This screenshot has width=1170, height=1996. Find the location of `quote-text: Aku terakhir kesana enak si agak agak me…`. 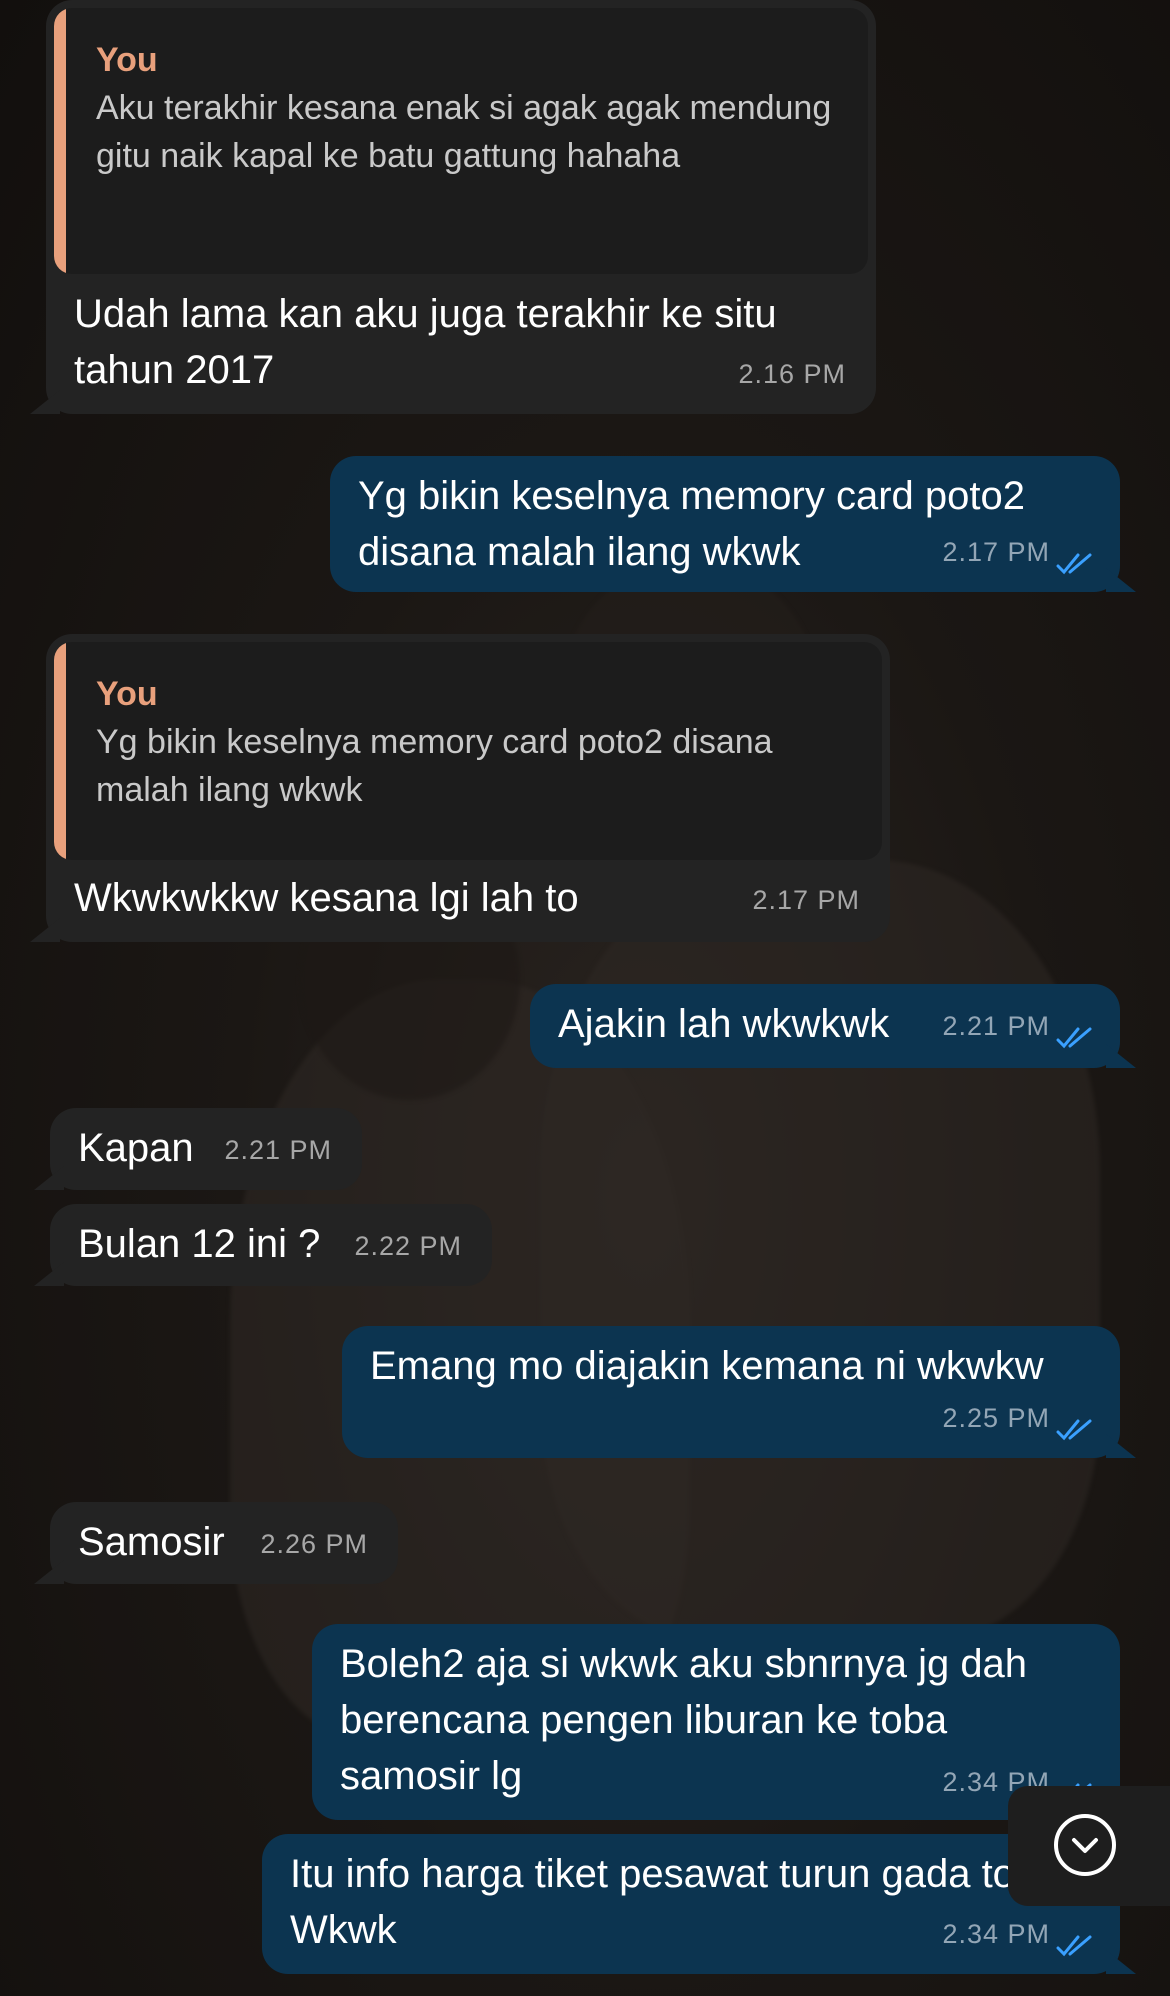

quote-text: Aku terakhir kesana enak si agak agak me… is located at coordinates (464, 132).